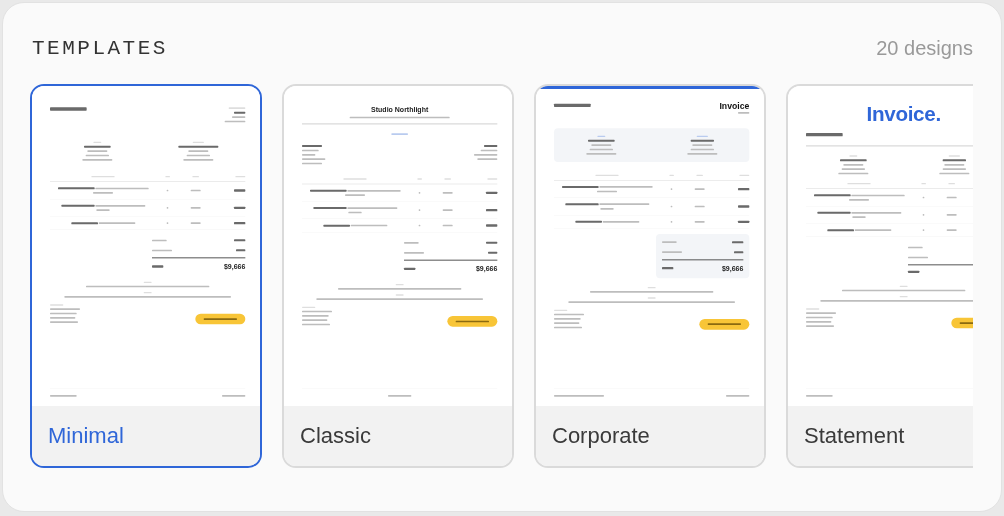 This screenshot has width=1004, height=516. What do you see at coordinates (924, 48) in the screenshot?
I see `design-count: 20 designs` at bounding box center [924, 48].